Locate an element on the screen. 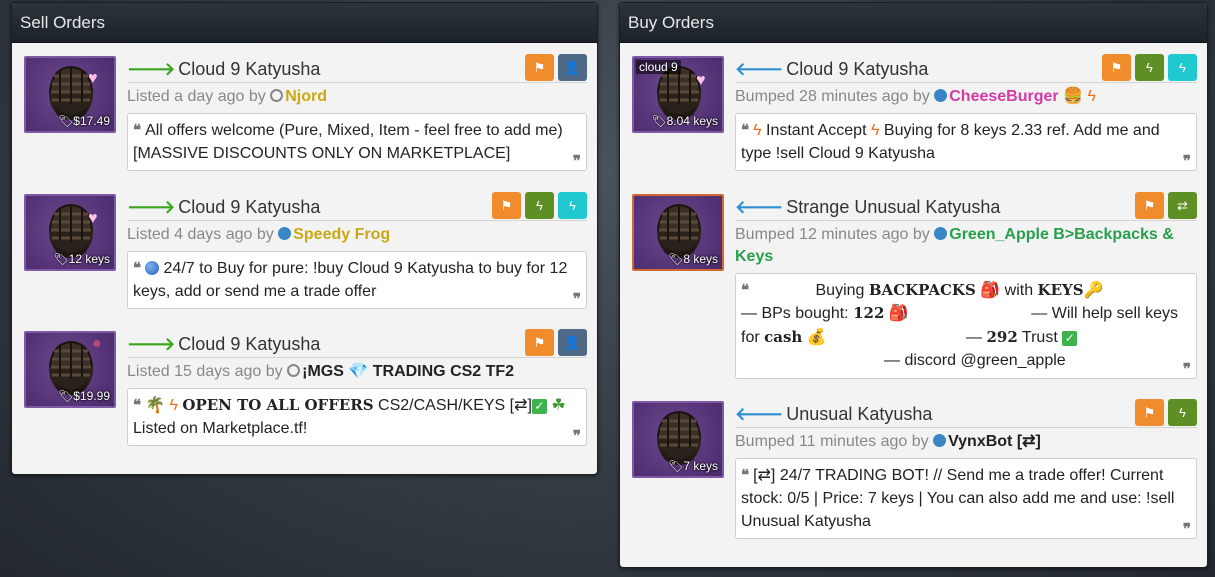  burger-icon: 🍔 is located at coordinates (1073, 96).